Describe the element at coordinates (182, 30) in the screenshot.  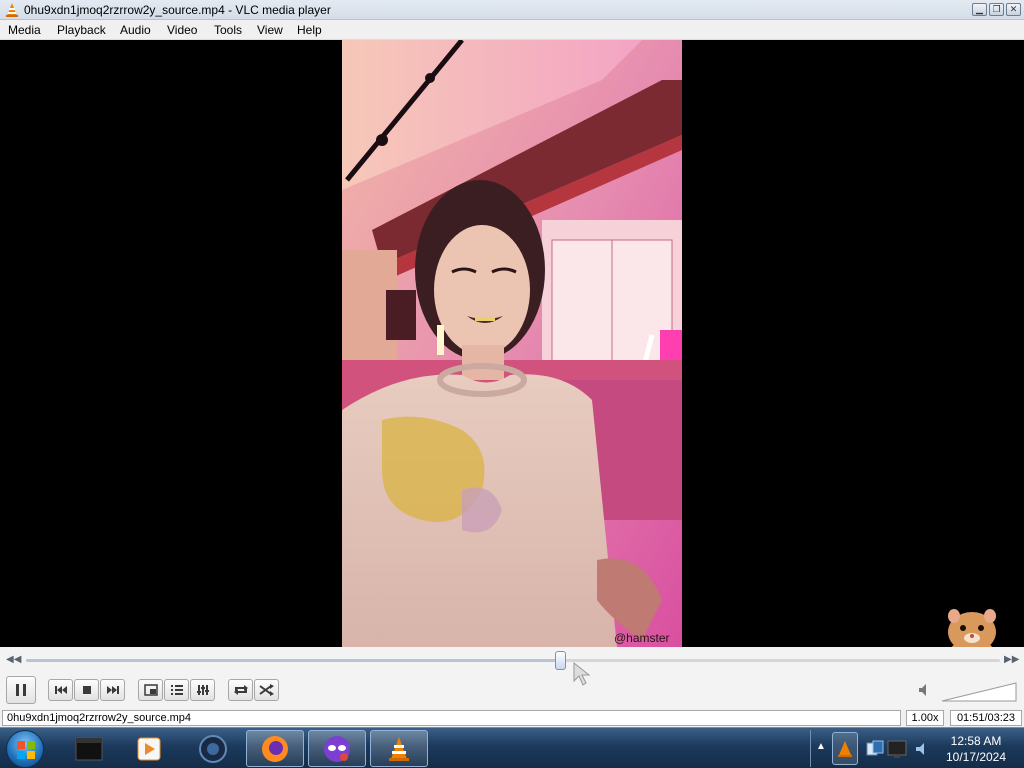
I see `menu-video: Video` at that location.